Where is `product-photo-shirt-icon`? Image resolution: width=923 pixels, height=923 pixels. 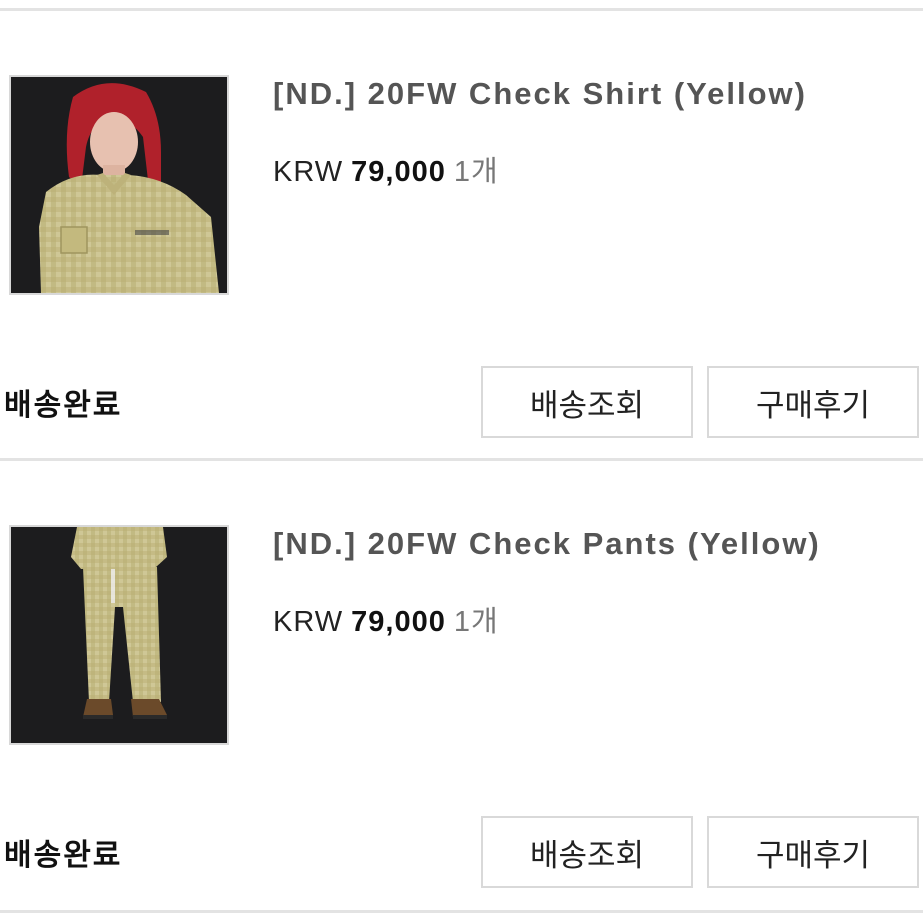 product-photo-shirt-icon is located at coordinates (119, 185).